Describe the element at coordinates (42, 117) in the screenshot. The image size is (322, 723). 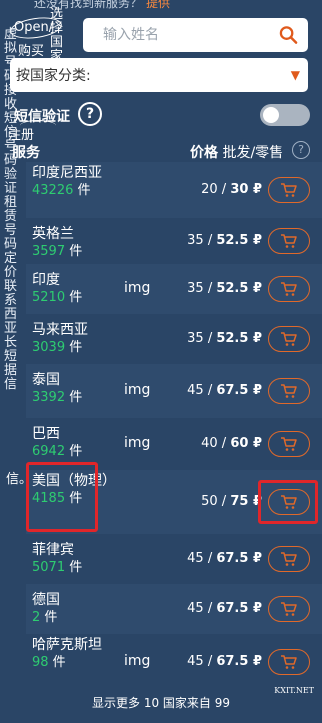
I see `sms-verify-label: 短信验证` at that location.